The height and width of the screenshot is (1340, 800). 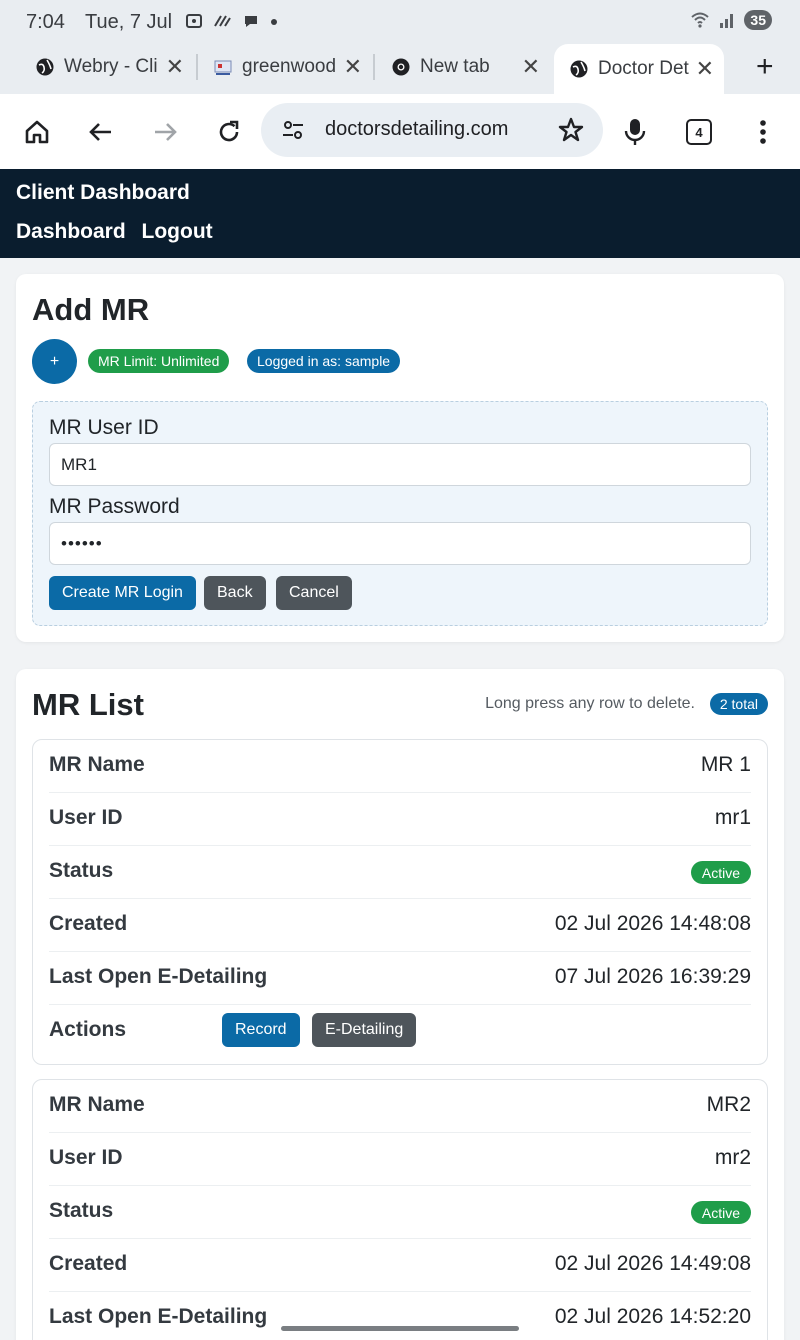 What do you see at coordinates (400, 464) in the screenshot?
I see `mr-user-id-input` at bounding box center [400, 464].